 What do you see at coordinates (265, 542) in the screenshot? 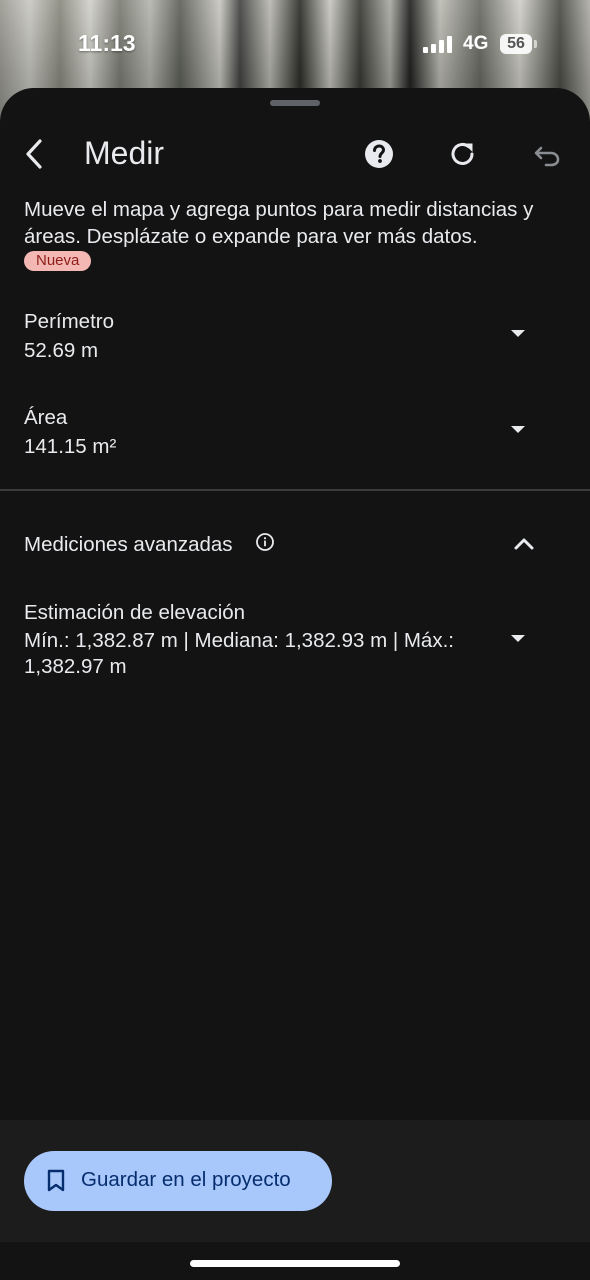
I see `info-icon` at bounding box center [265, 542].